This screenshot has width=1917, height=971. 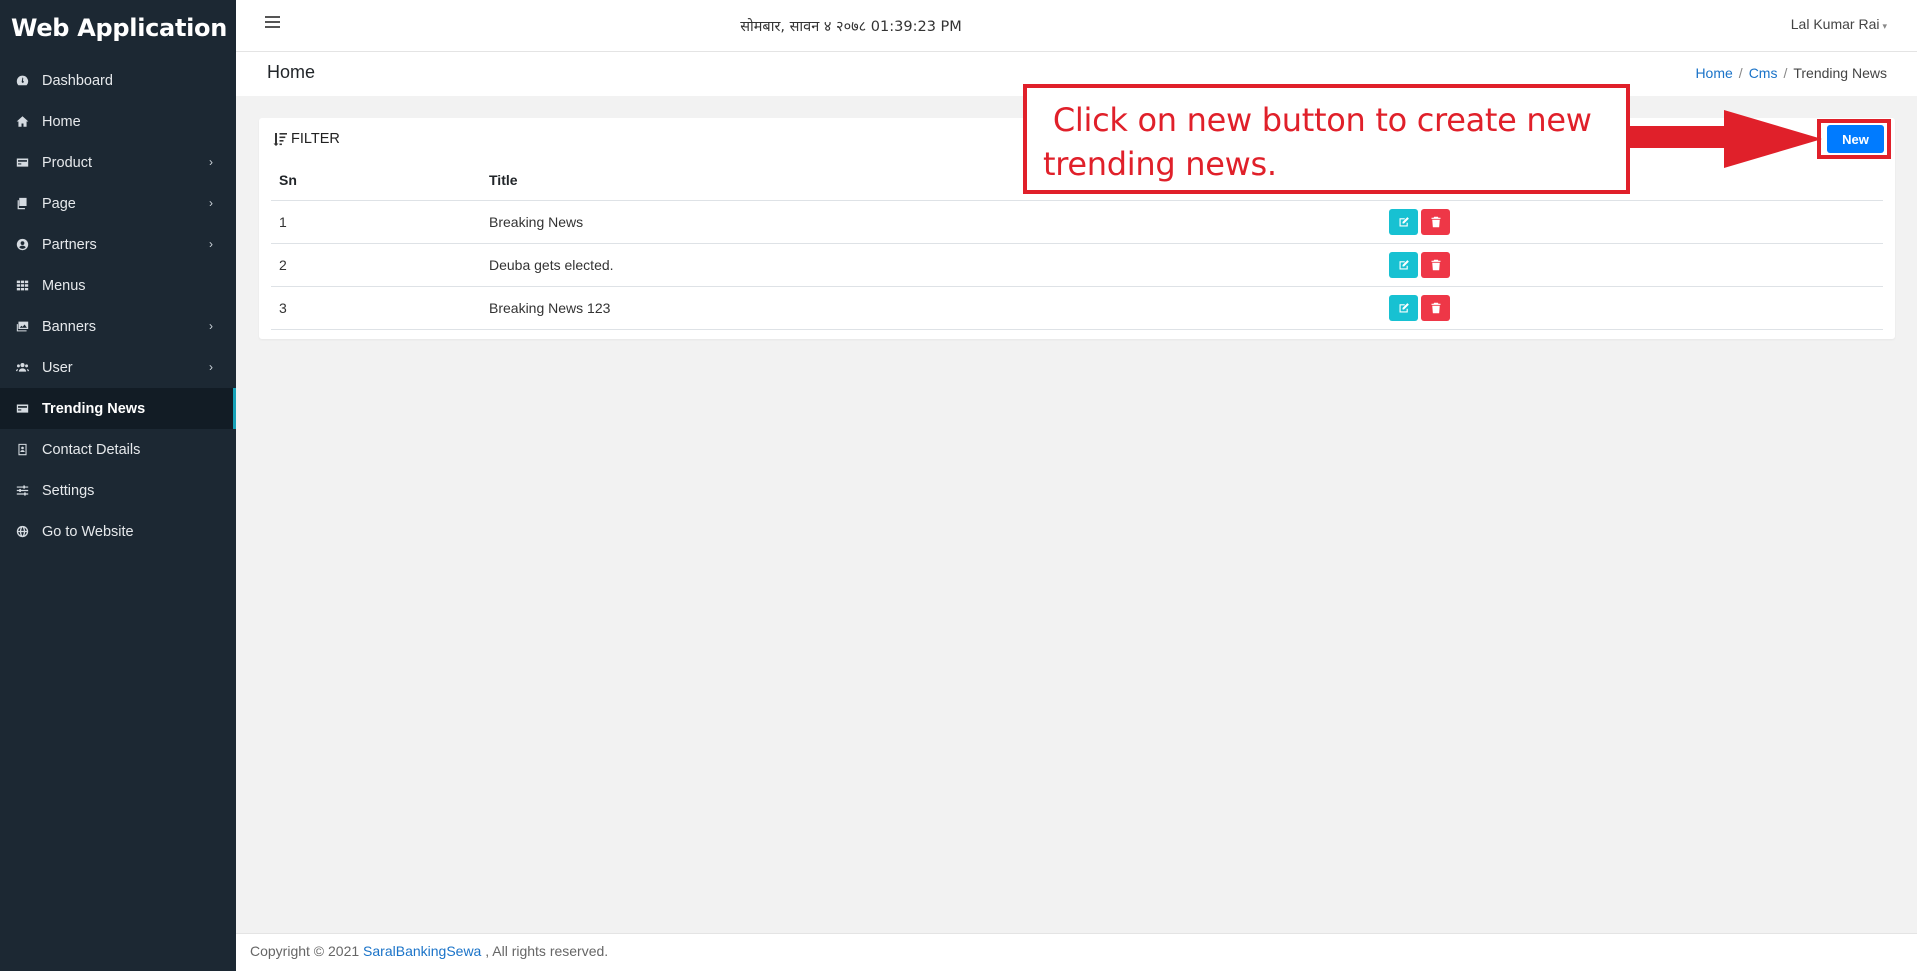 I want to click on sidebar-item-label: Partners, so click(x=69, y=244).